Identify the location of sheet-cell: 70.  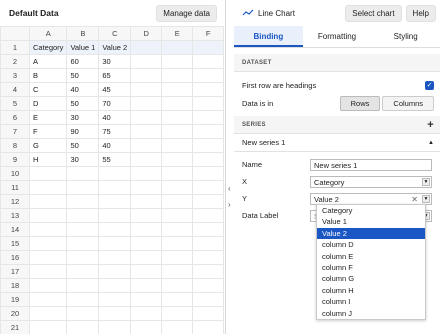
(115, 103).